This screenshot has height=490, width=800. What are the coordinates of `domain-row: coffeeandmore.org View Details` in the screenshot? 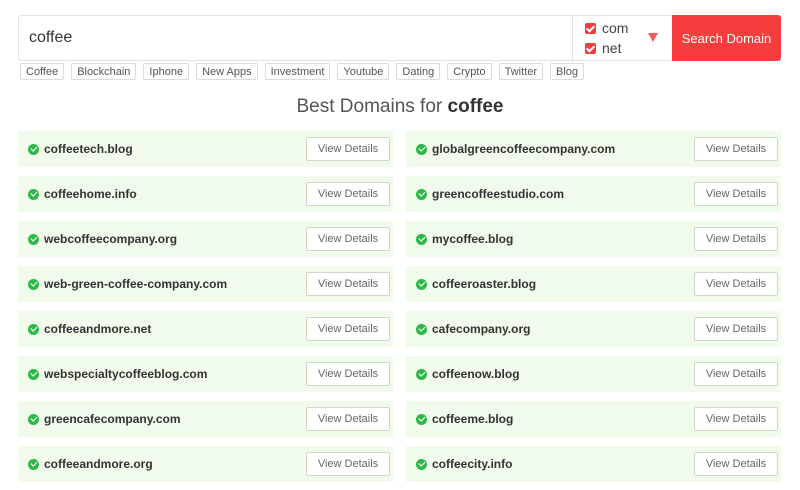 It's located at (205, 464).